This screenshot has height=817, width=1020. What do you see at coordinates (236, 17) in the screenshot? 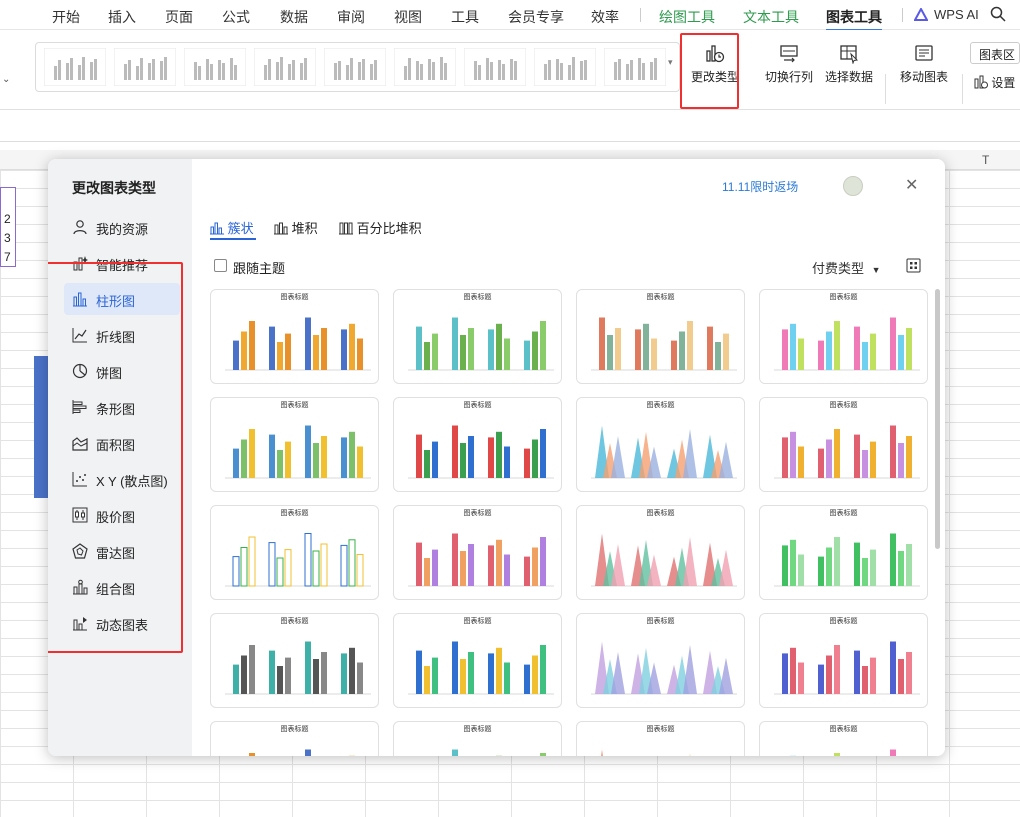
I see `menu-formula: 公式` at bounding box center [236, 17].